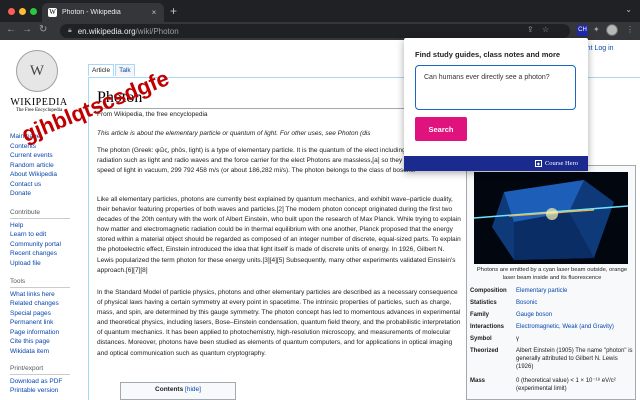 The width and height of the screenshot is (640, 400). Describe the element at coordinates (561, 163) in the screenshot. I see `brand-name: Course Hero` at that location.